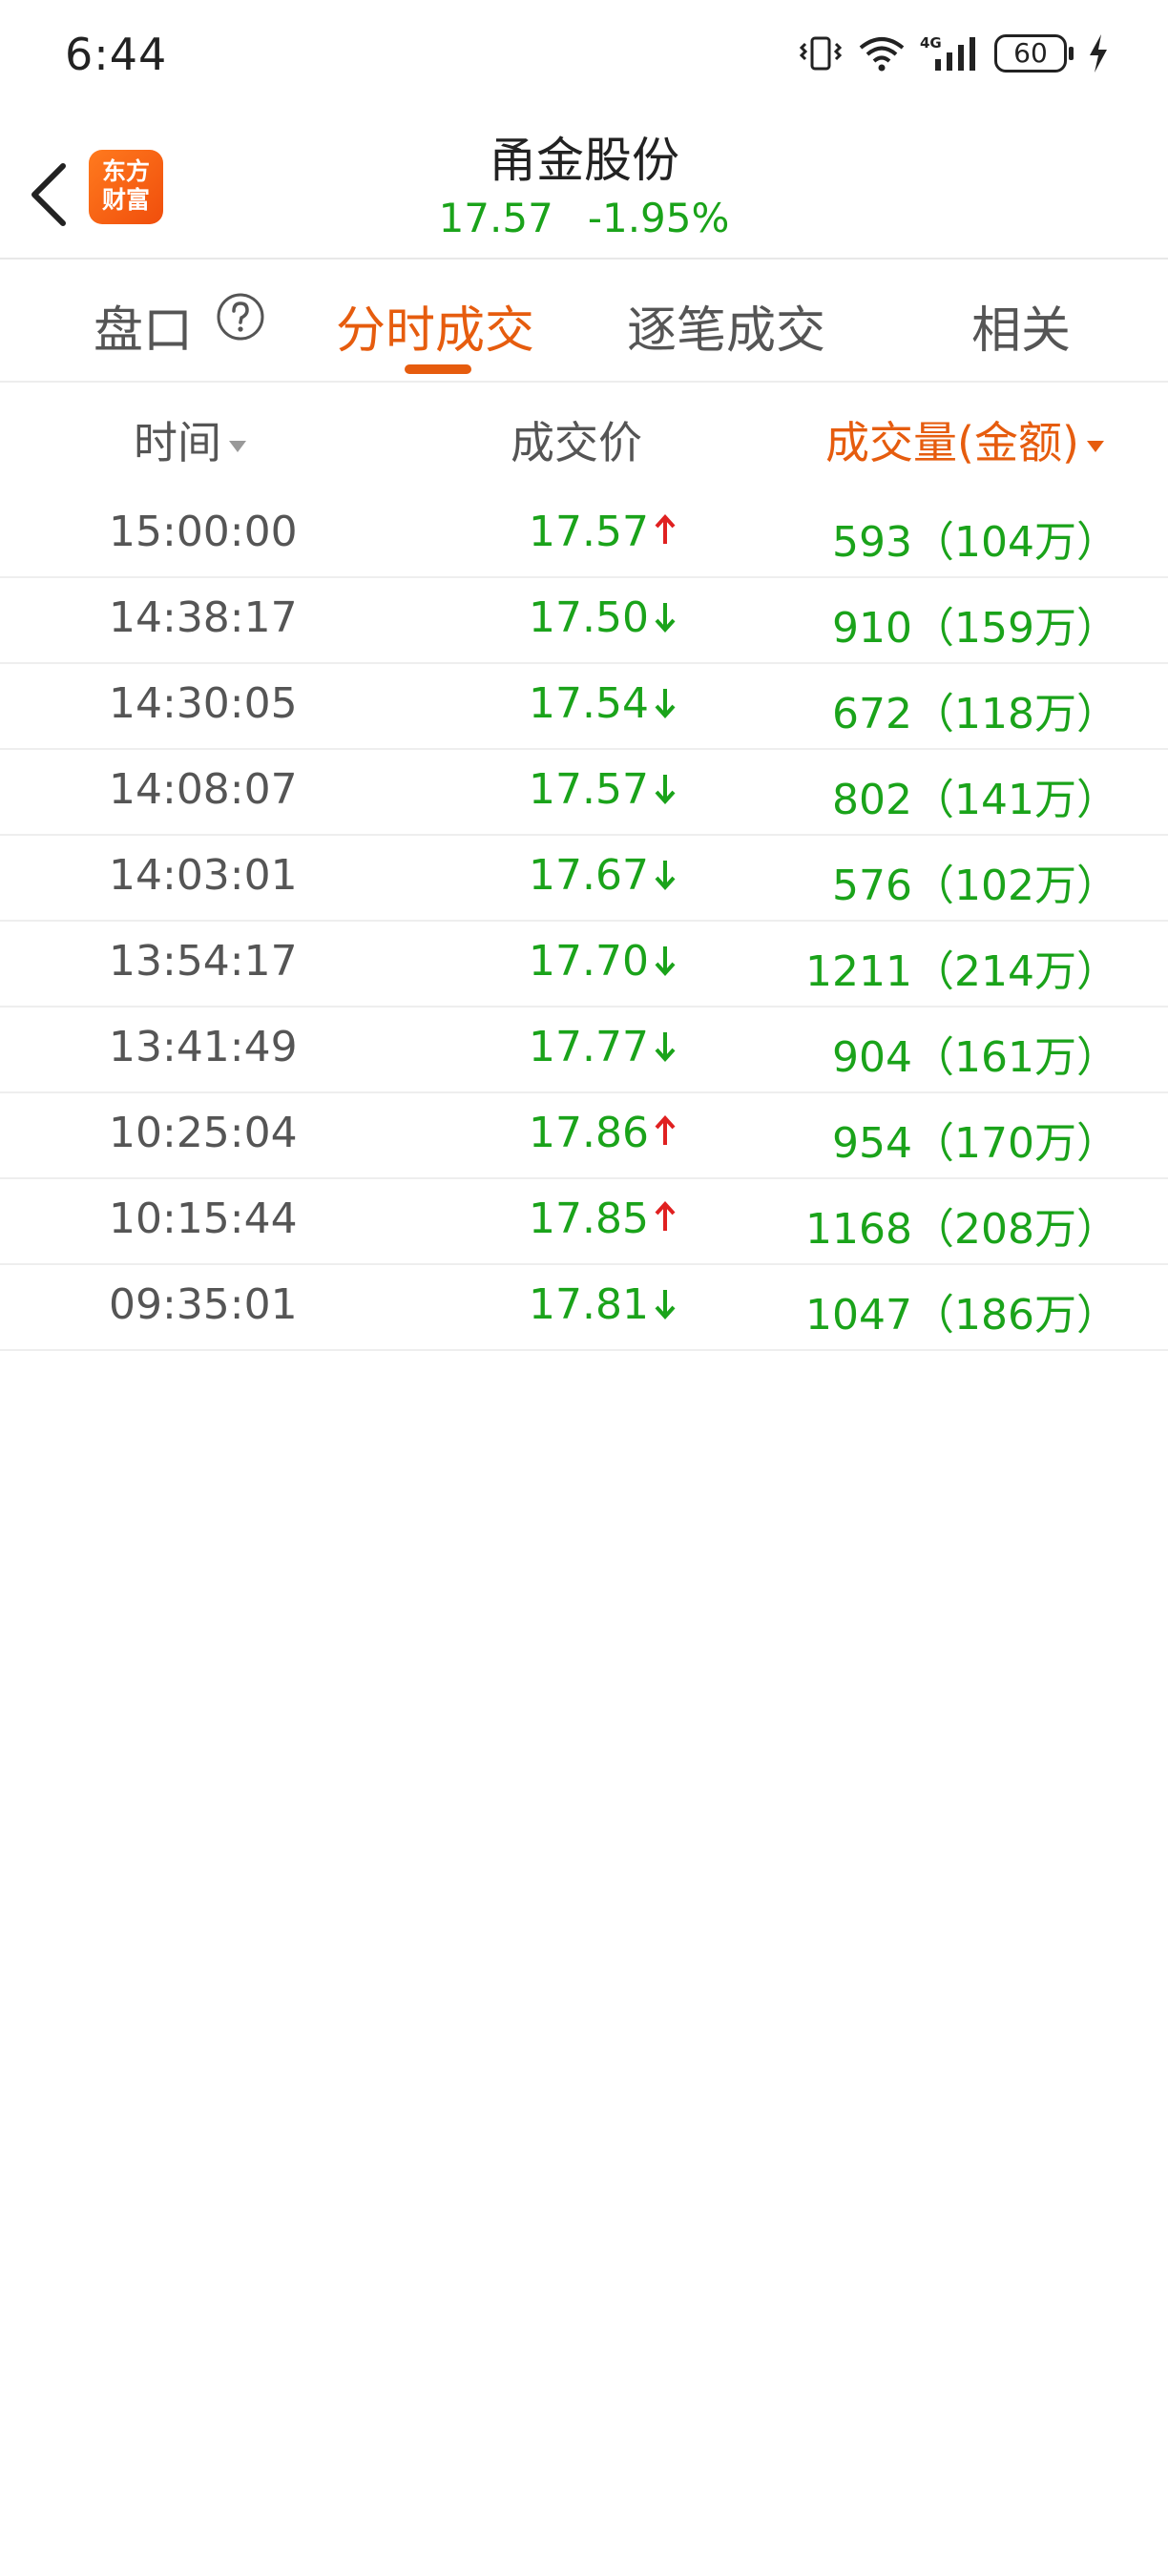 Image resolution: width=1168 pixels, height=2576 pixels. Describe the element at coordinates (975, 628) in the screenshot. I see `trade-volume: 910（159万）` at that location.